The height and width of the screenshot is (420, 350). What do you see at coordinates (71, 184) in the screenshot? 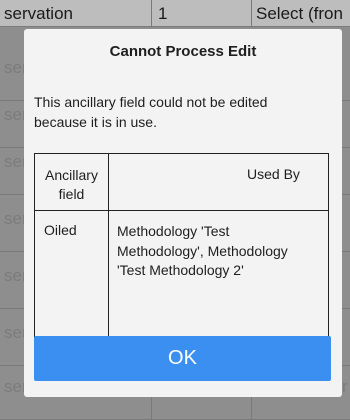
I see `column-header-ancillary-field: Ancillary field` at bounding box center [71, 184].